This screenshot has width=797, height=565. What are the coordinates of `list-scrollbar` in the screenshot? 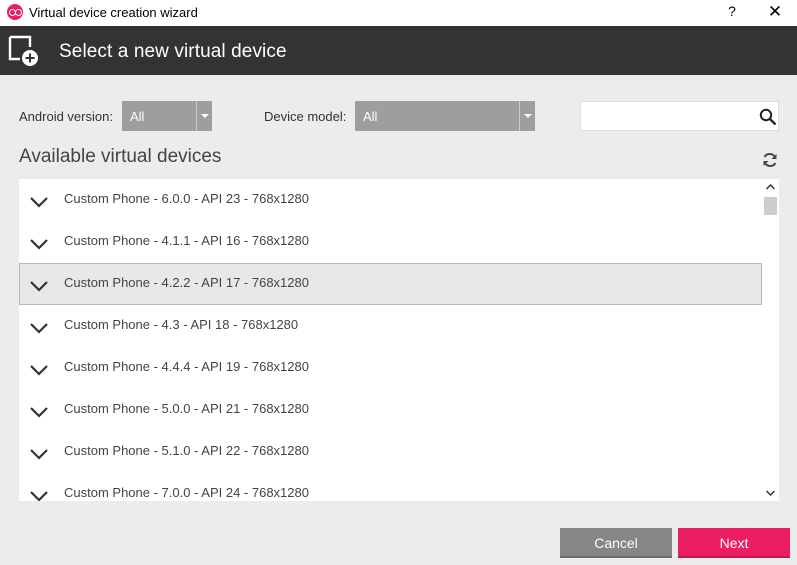 It's located at (770, 340).